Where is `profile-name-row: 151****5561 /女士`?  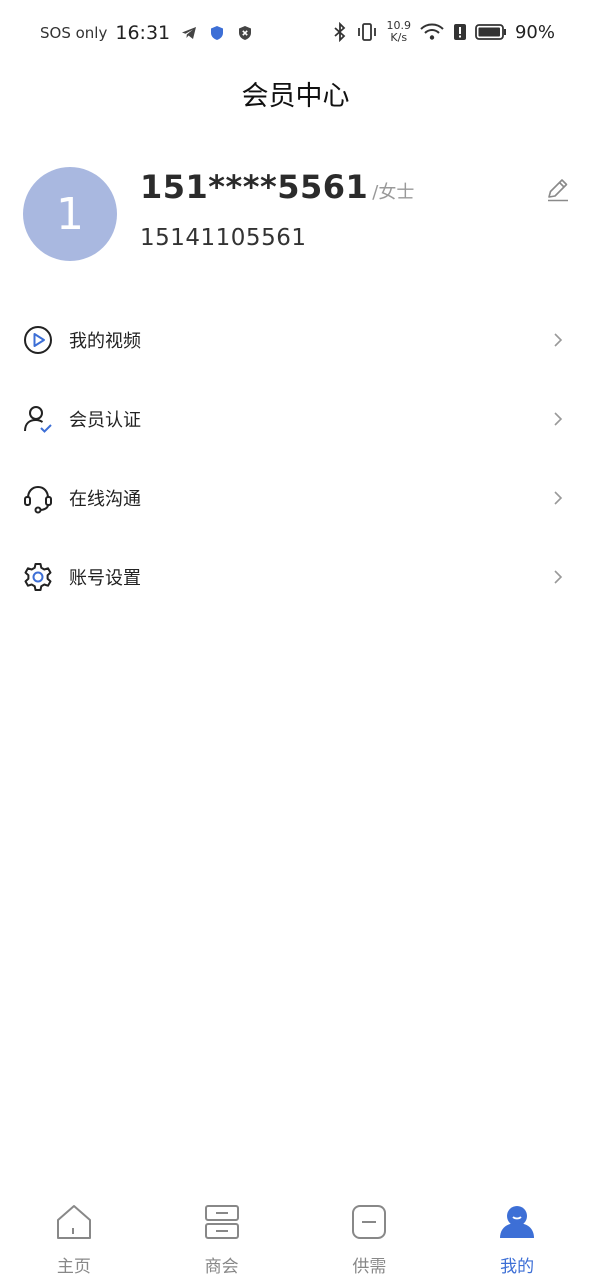 profile-name-row: 151****5561 /女士 is located at coordinates (277, 187).